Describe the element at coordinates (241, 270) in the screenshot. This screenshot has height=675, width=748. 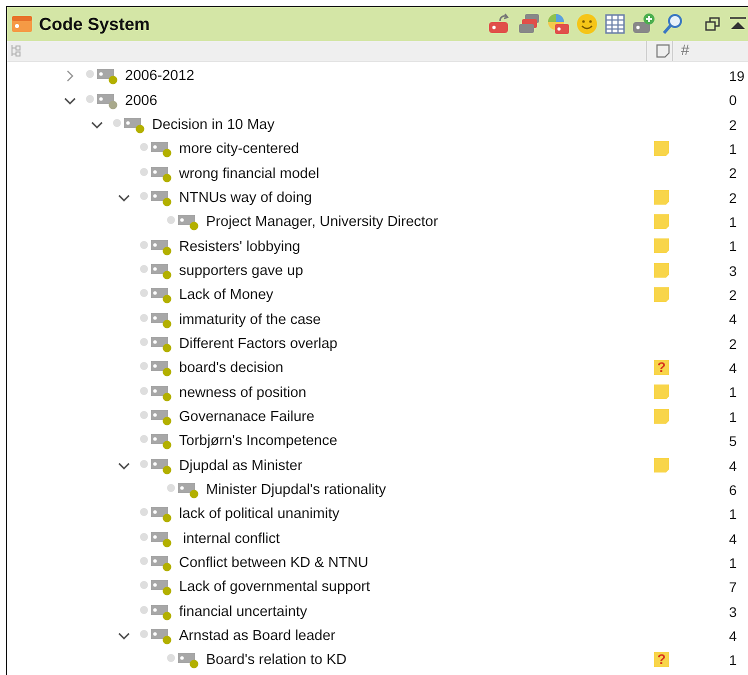
I see `code-label: supporters gave up` at that location.